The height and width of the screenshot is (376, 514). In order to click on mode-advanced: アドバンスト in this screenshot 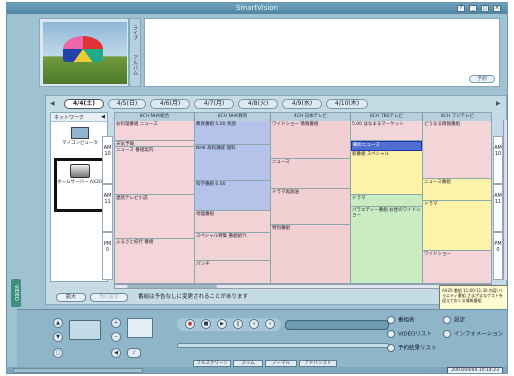, I will do `click(318, 363)`.